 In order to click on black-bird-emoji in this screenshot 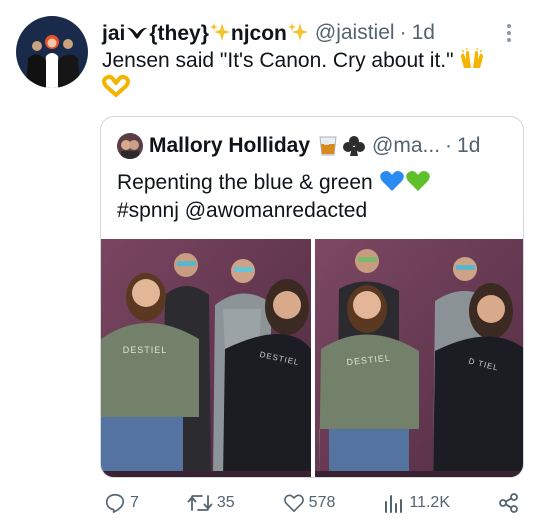, I will do `click(137, 33)`.